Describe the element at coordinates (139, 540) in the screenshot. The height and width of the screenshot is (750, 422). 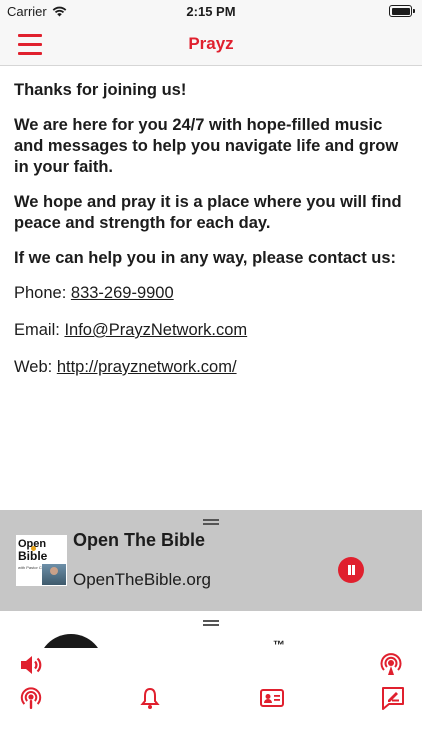
I see `now-playing-title: Open The Bible` at that location.